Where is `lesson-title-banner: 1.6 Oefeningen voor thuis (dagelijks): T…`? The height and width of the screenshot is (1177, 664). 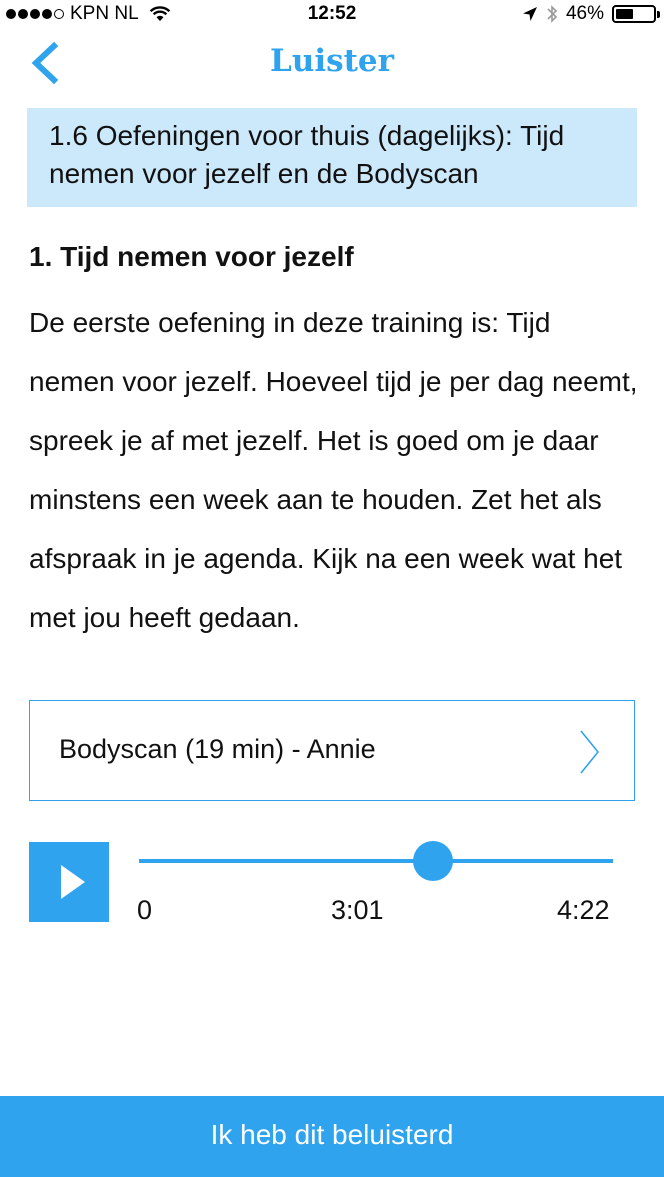
lesson-title-banner: 1.6 Oefeningen voor thuis (dagelijks): T… is located at coordinates (332, 157).